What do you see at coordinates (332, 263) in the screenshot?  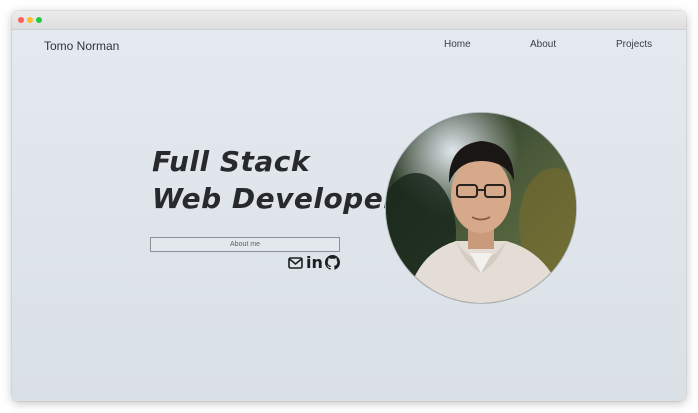 I see `github-icon` at bounding box center [332, 263].